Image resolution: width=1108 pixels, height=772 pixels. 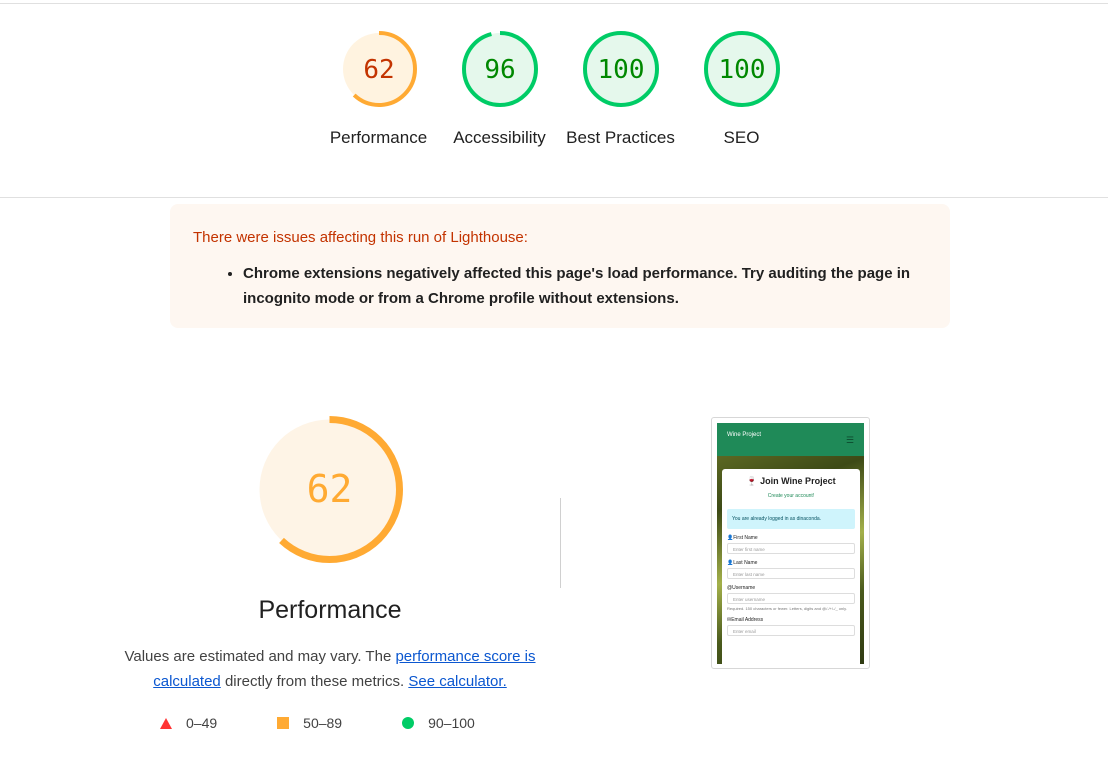 What do you see at coordinates (560, 543) in the screenshot?
I see `vertical-divider` at bounding box center [560, 543].